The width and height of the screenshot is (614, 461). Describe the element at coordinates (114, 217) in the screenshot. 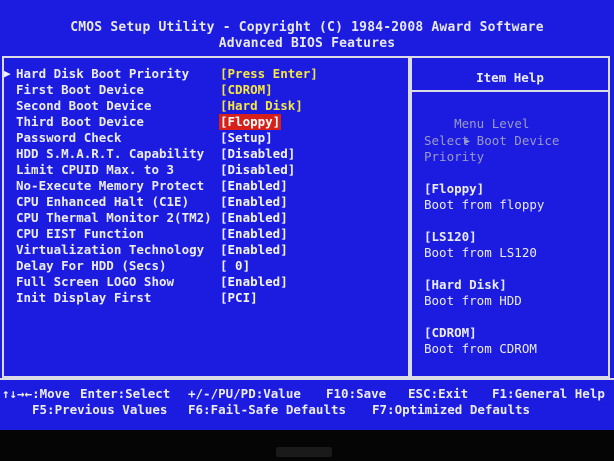

I see `setting-label: CPU Thermal Monitor 2(TM2)` at that location.